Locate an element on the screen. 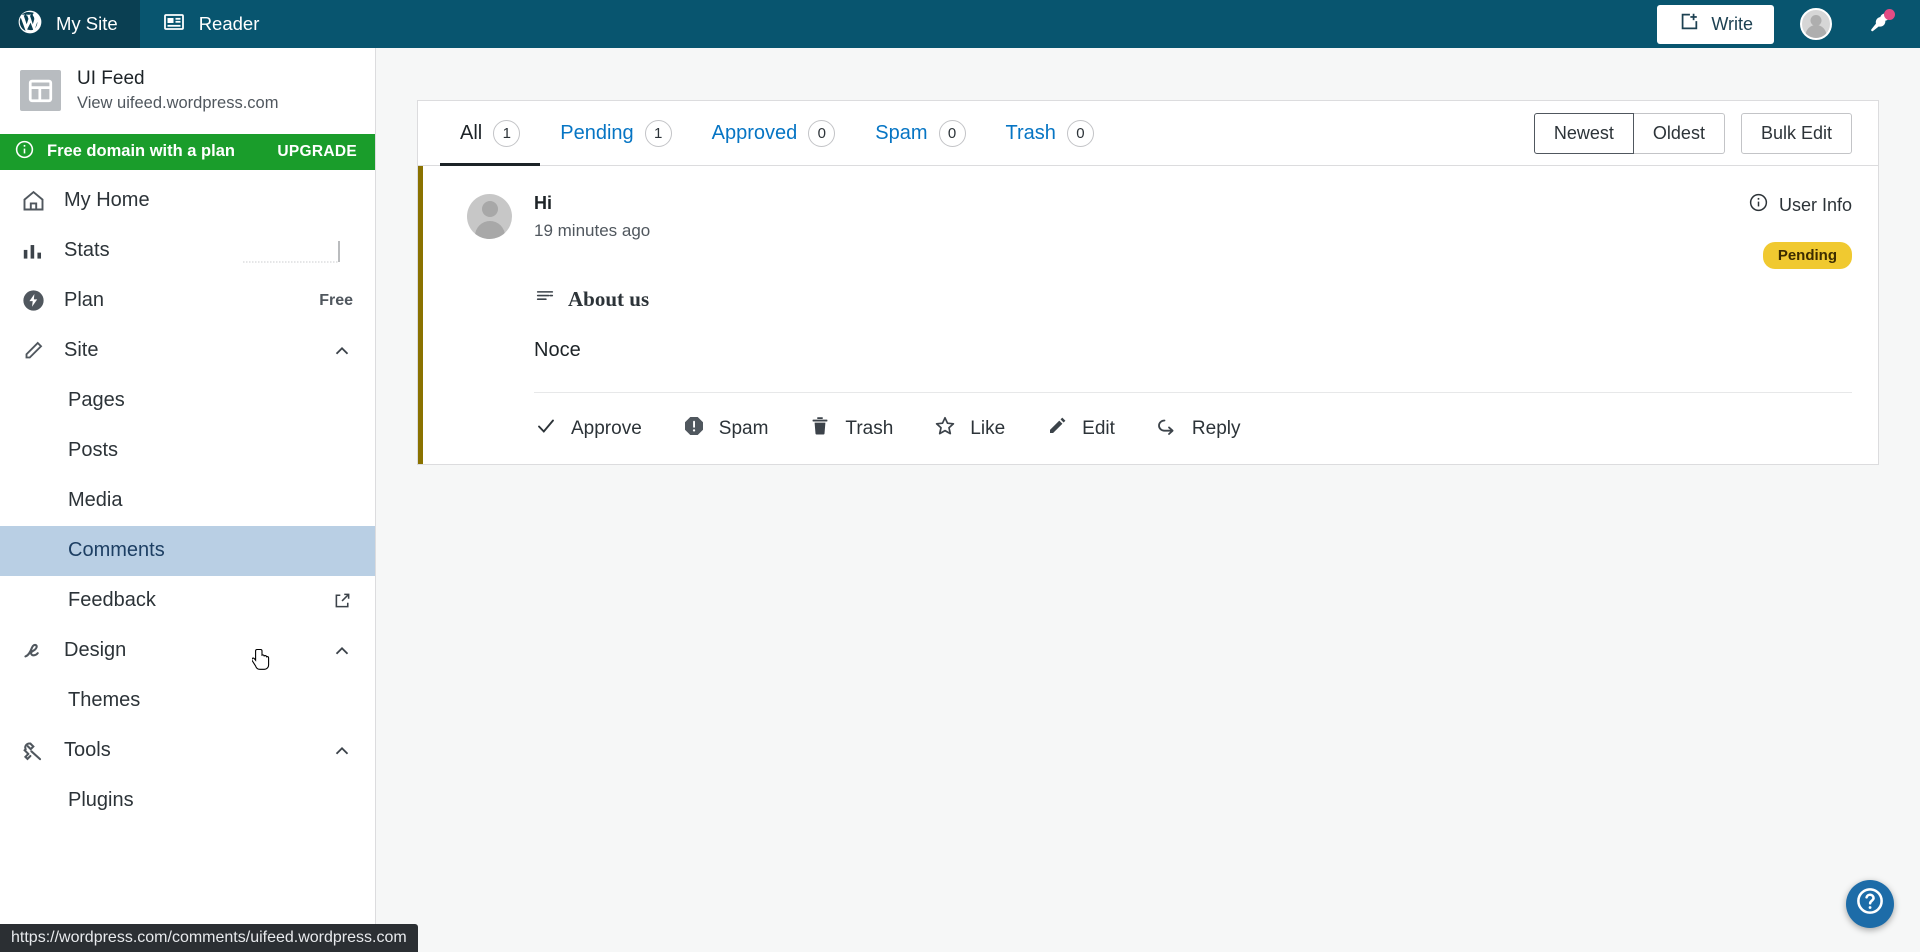  trash-button: Trash is located at coordinates (850, 429).